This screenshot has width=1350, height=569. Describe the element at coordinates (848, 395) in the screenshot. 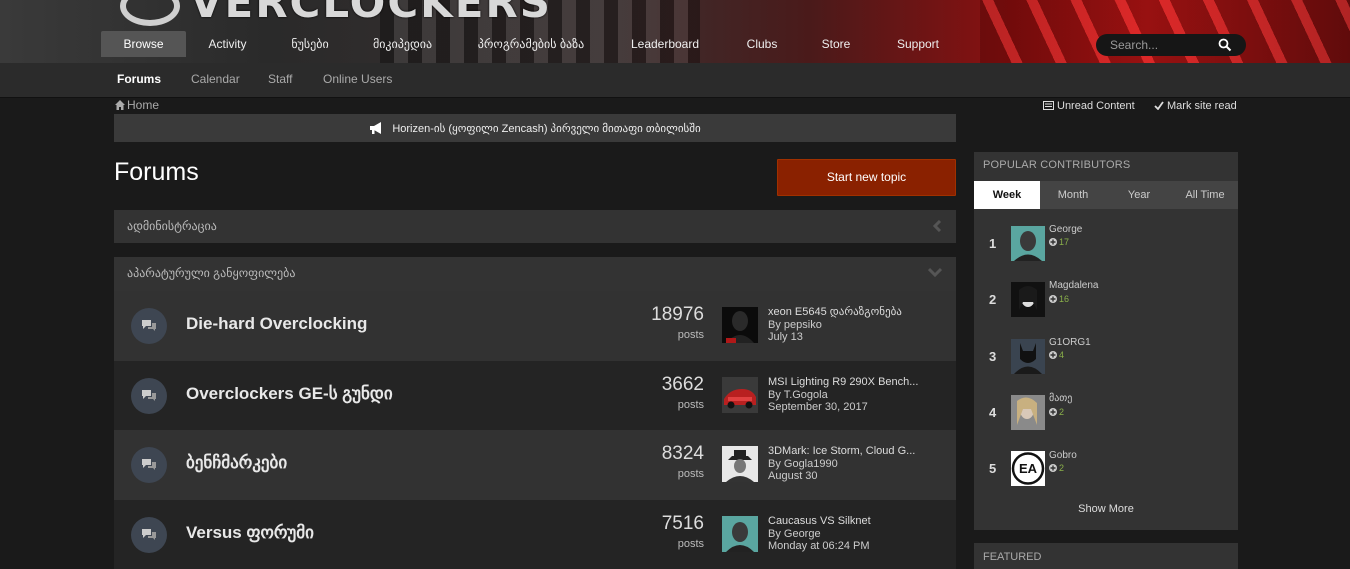

I see `last-post-author: By T.Gogola` at that location.